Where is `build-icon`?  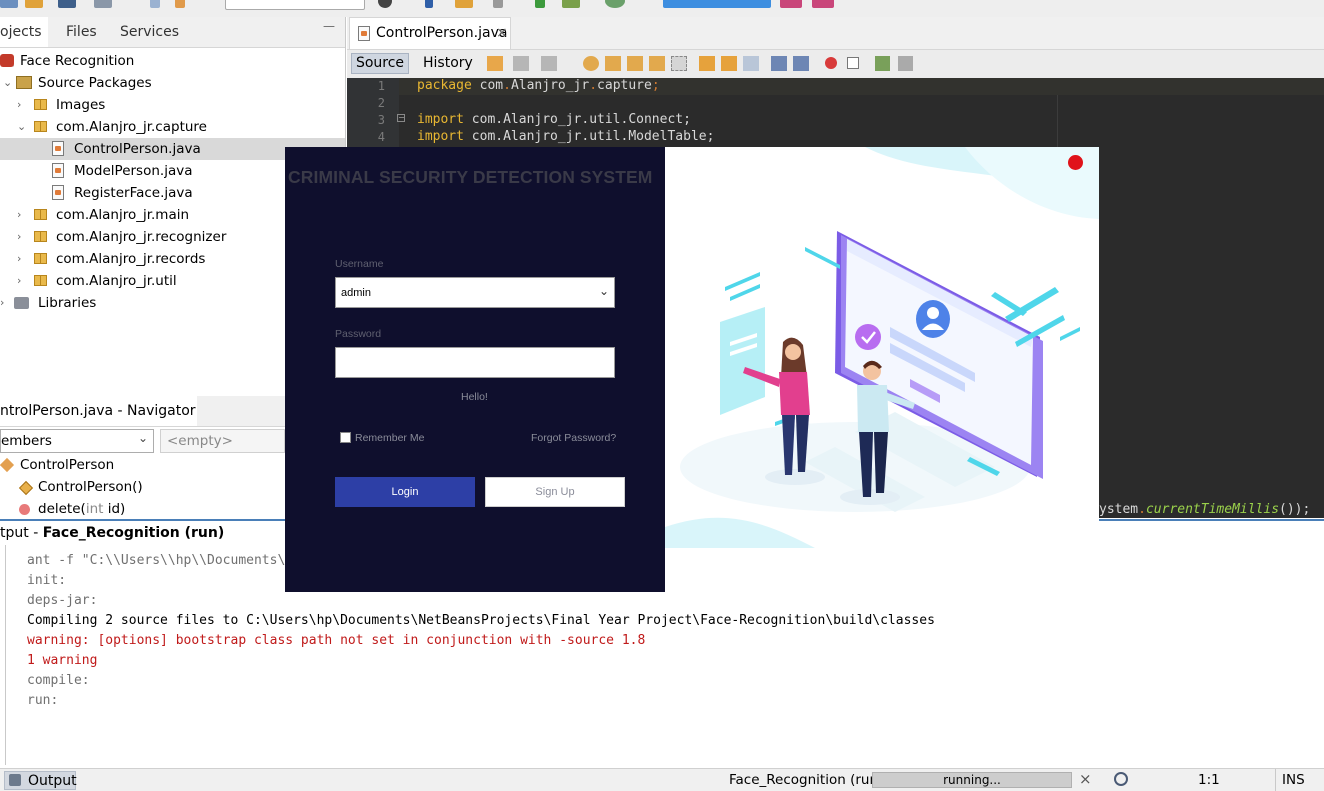
build-icon is located at coordinates (385, 4).